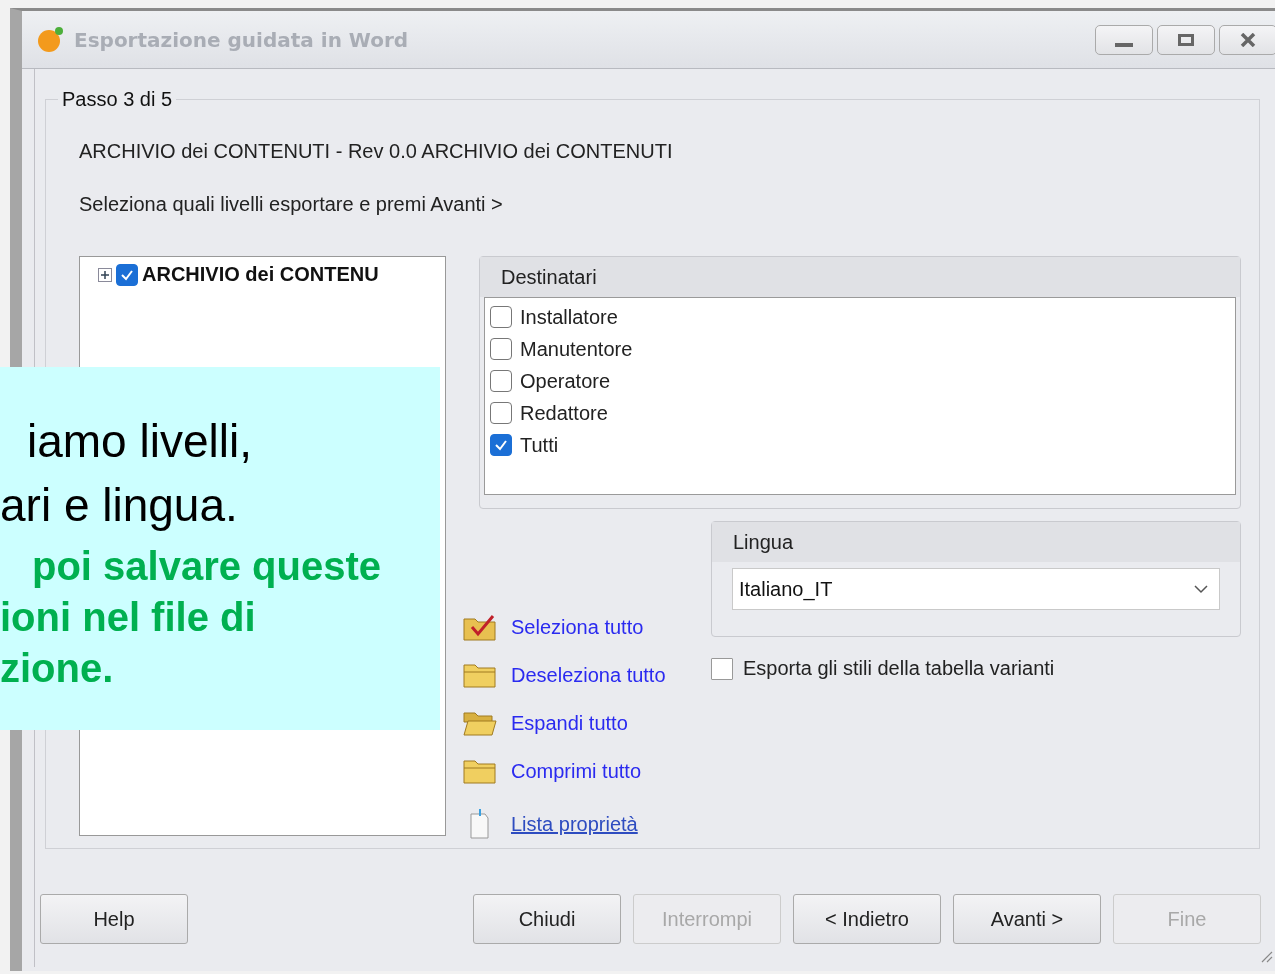  Describe the element at coordinates (547, 919) in the screenshot. I see `dialog-button: Chiudi` at that location.